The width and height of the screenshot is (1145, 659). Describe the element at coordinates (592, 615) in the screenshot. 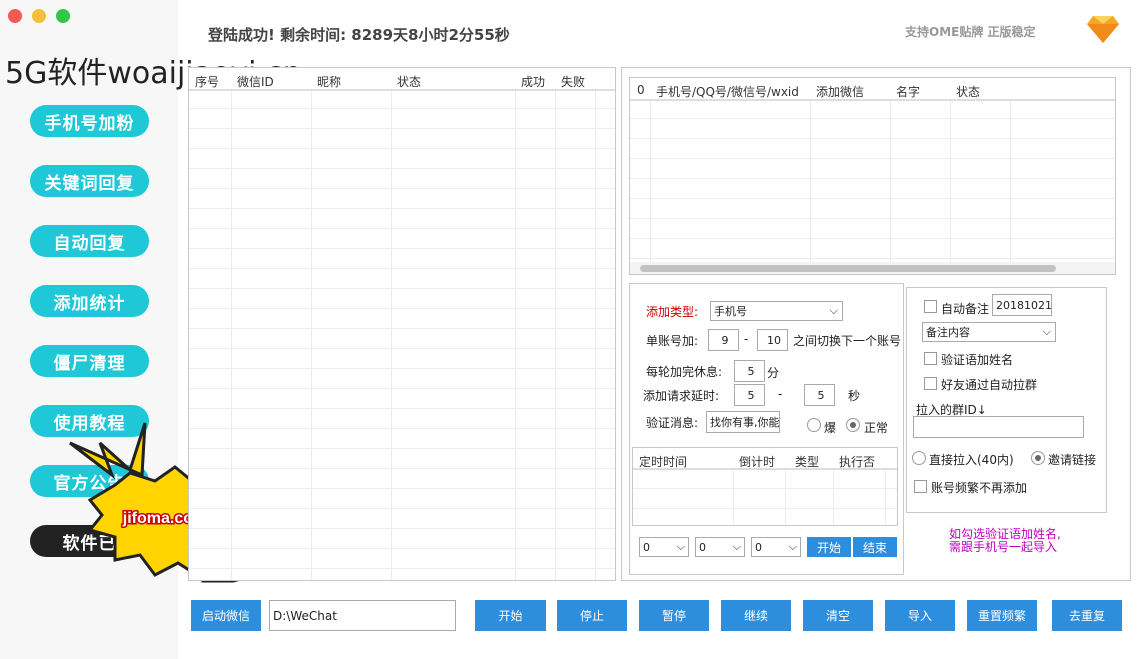

I see `stop-button: 停止` at that location.